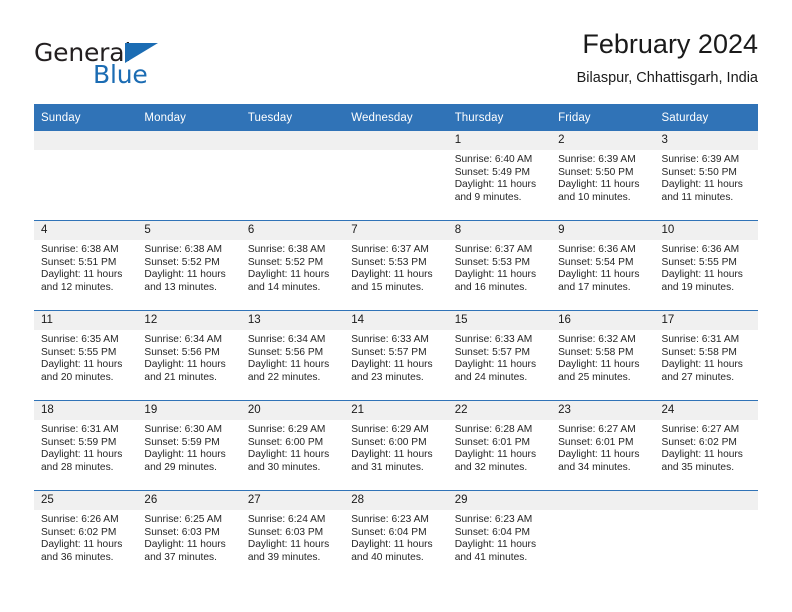  Describe the element at coordinates (285, 442) in the screenshot. I see `day-detail-sunset: Sunset: 6:00 PM` at that location.